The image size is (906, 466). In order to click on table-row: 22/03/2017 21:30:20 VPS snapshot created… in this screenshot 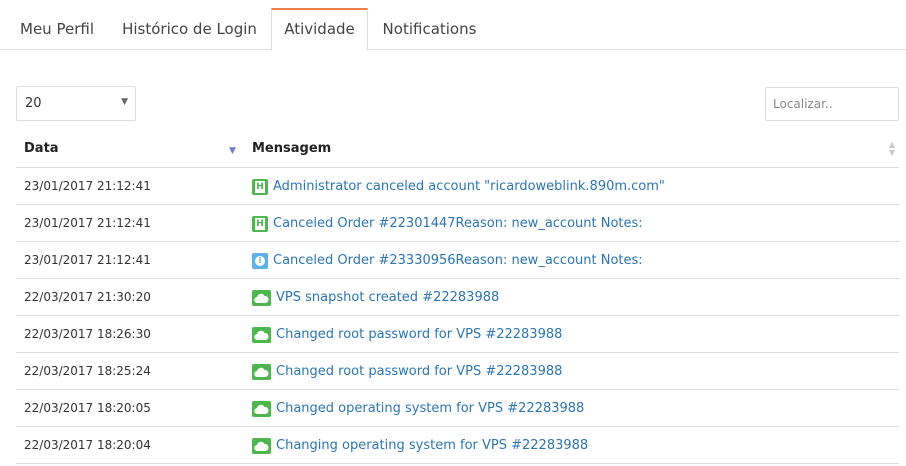, I will do `click(457, 297)`.